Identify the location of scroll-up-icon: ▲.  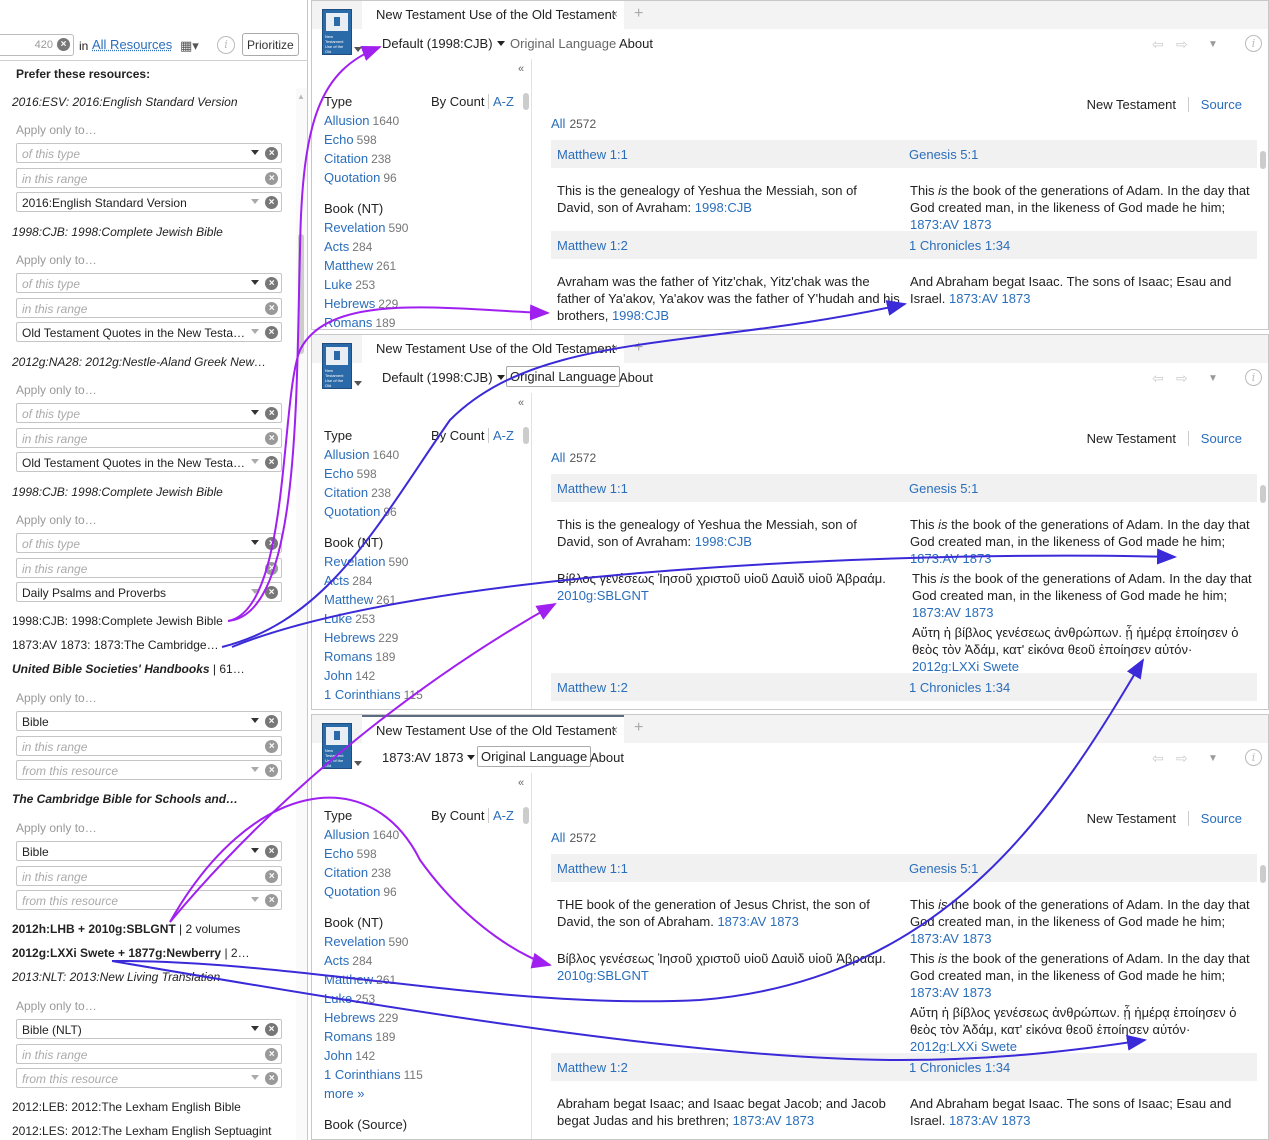
(301, 96).